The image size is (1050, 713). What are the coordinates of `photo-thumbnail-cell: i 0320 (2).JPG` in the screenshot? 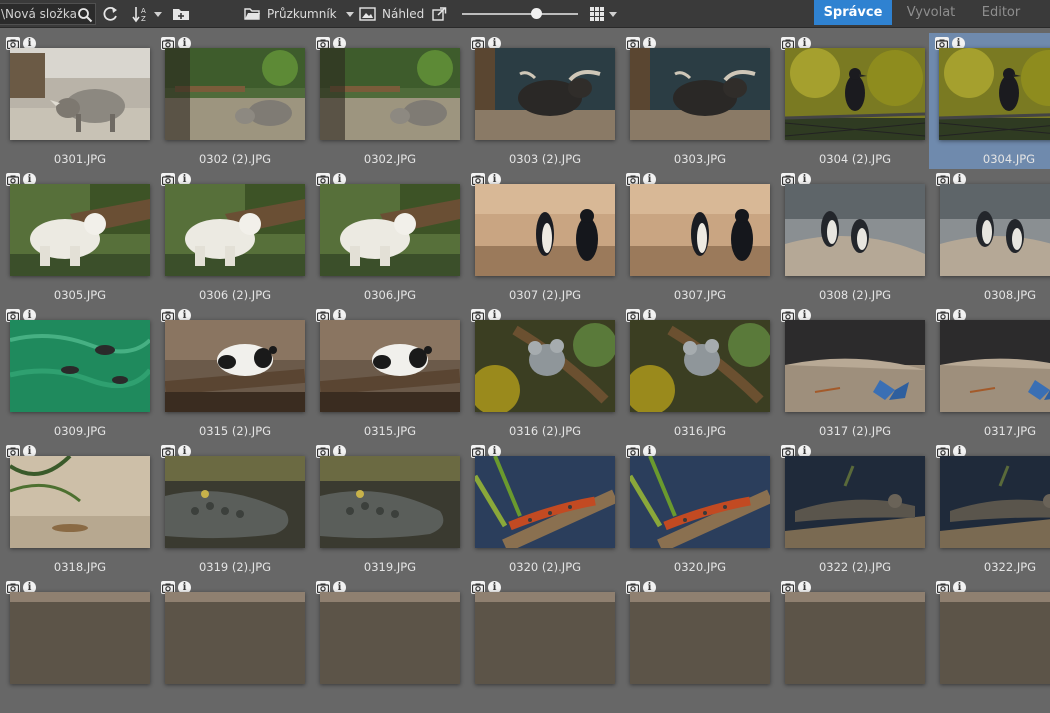 It's located at (540, 509).